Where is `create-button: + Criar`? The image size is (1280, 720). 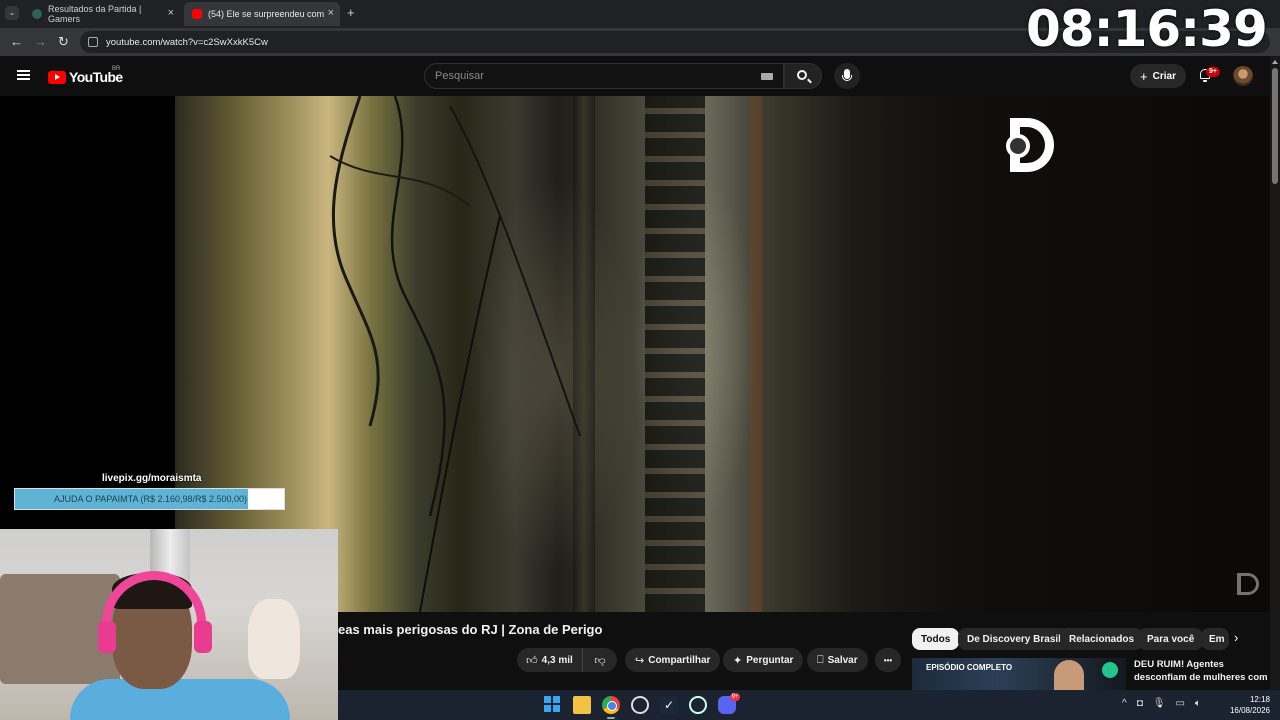
create-button: + Criar is located at coordinates (1158, 76).